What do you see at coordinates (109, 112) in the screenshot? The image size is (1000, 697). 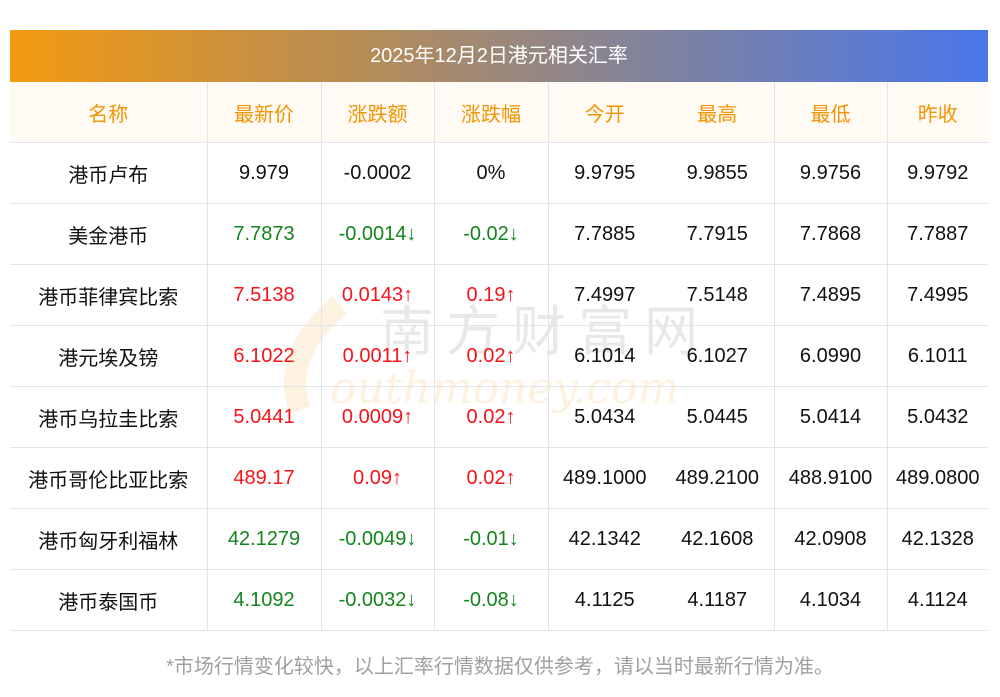 I see `header-name: 名称` at bounding box center [109, 112].